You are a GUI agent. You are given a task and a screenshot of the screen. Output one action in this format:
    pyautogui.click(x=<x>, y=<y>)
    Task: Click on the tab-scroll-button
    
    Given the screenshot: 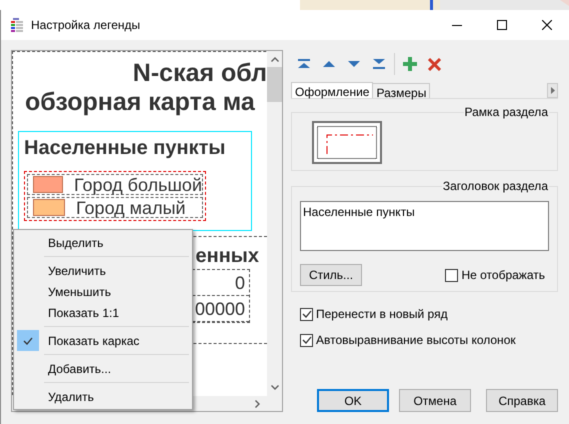 What is the action you would take?
    pyautogui.click(x=552, y=90)
    